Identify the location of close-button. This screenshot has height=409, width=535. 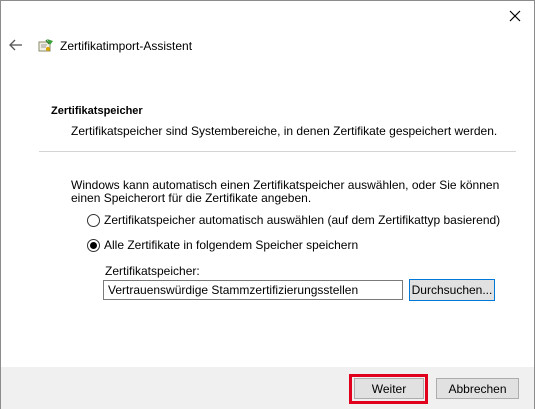
(515, 16).